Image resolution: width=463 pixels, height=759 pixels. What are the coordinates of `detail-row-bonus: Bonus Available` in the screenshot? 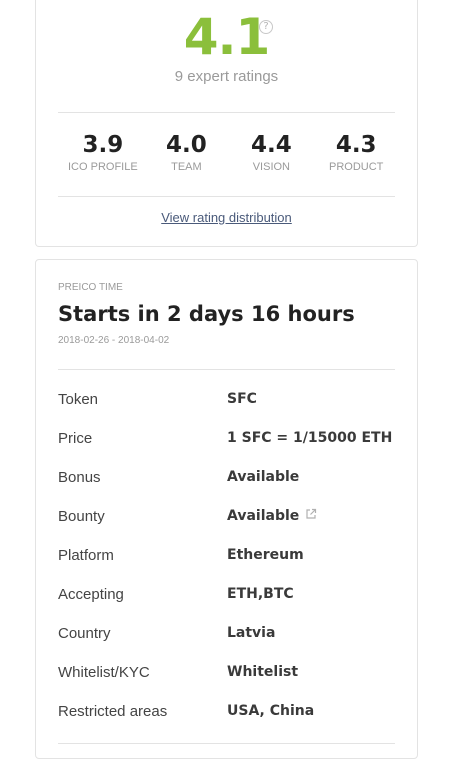 It's located at (226, 486).